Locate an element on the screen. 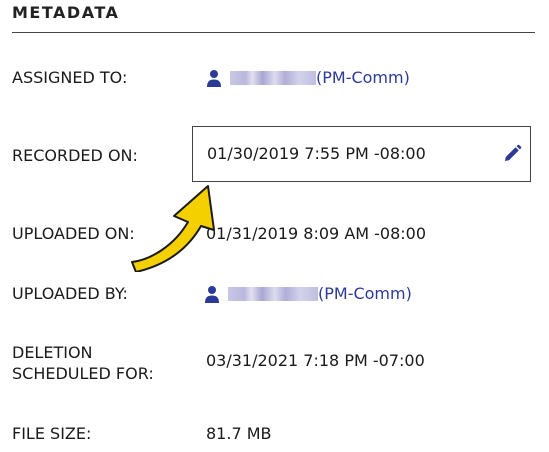 Image resolution: width=549 pixels, height=452 pixels. assigned-to-user: (PM-Comm) is located at coordinates (308, 77).